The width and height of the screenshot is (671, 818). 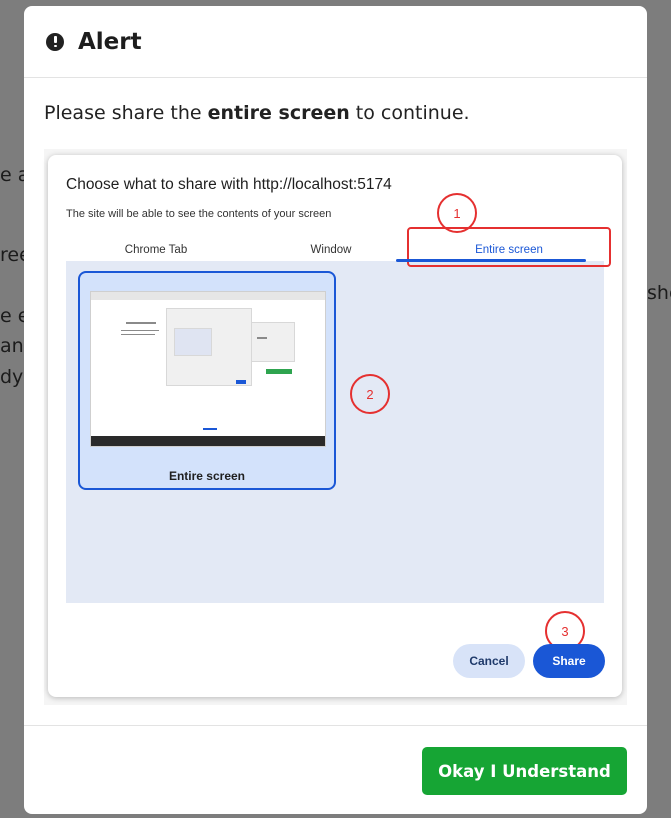 What do you see at coordinates (208, 296) in the screenshot?
I see `thumbnail-menubar` at bounding box center [208, 296].